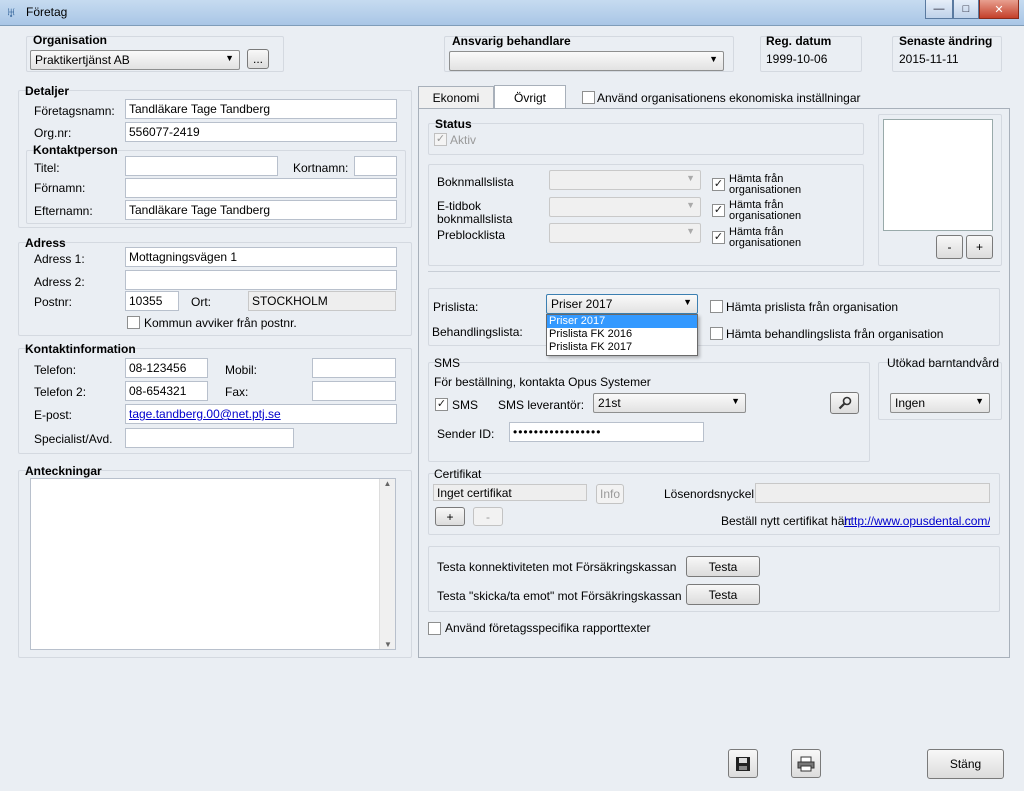  What do you see at coordinates (625, 180) in the screenshot?
I see `boknmall-combo: ▼` at bounding box center [625, 180].